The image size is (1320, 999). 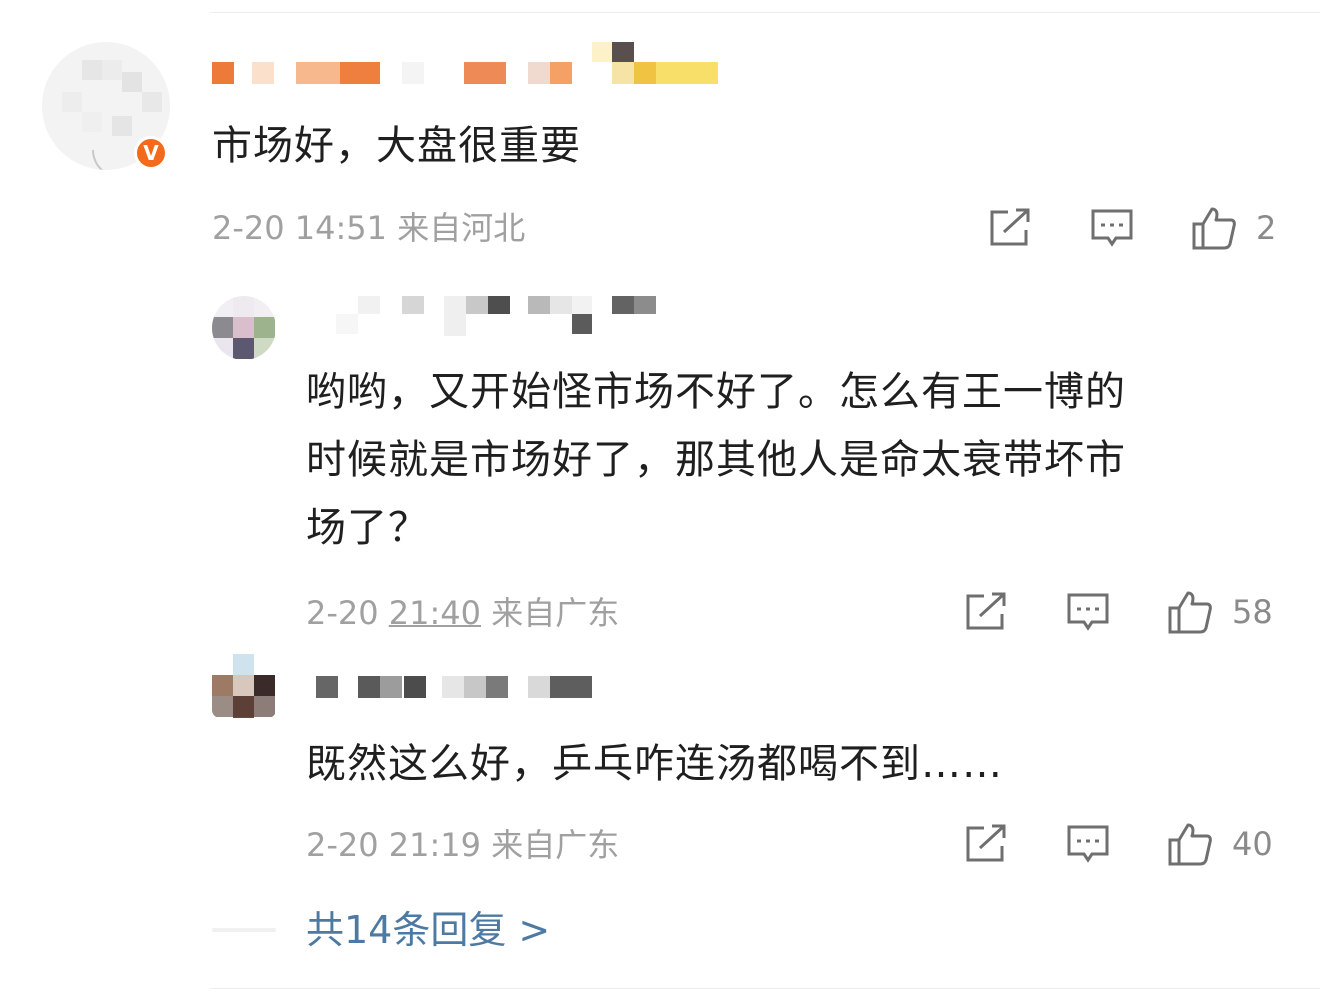 What do you see at coordinates (300, 228) in the screenshot?
I see `comment-timestamp: 2-20 14:51` at bounding box center [300, 228].